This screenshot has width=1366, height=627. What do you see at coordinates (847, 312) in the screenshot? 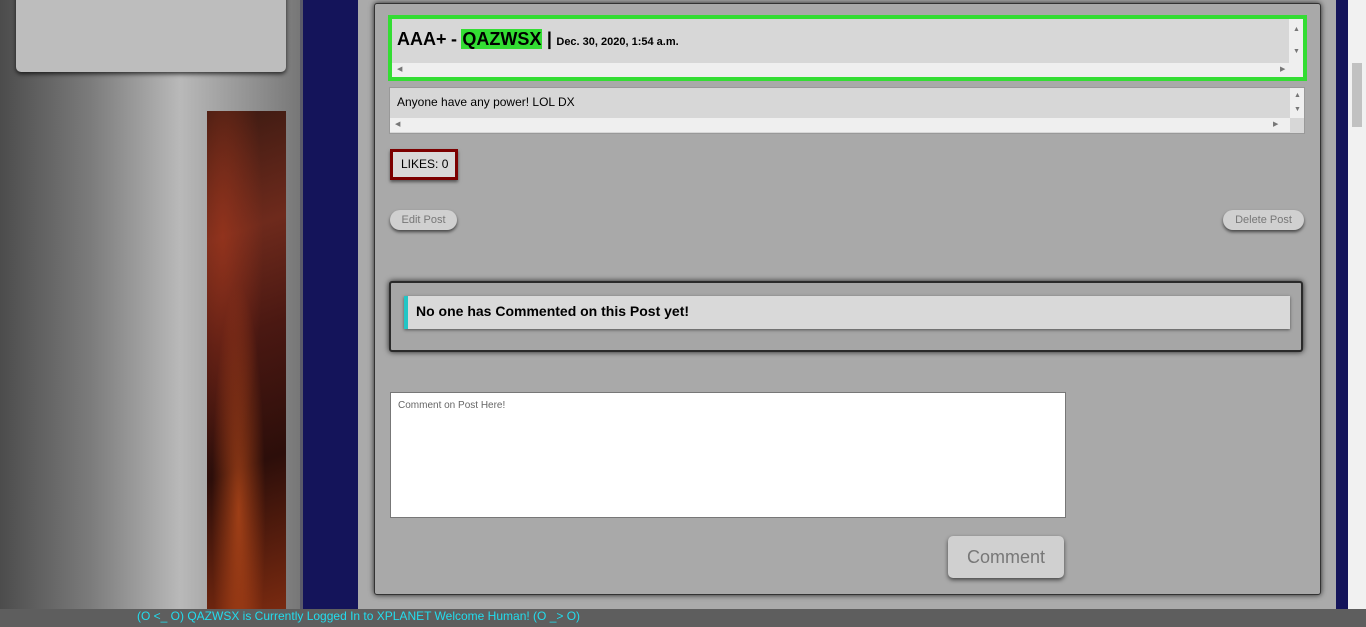
I see `no-comments-message: No one has Commented on this Post yet!` at bounding box center [847, 312].